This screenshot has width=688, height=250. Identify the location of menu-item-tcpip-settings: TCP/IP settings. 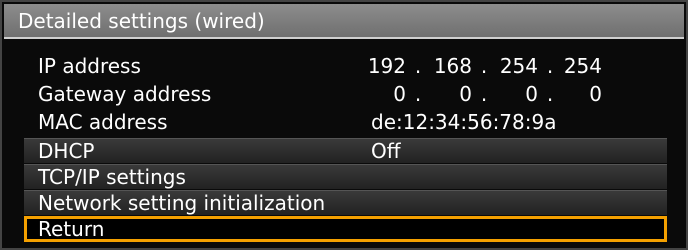
(345, 176).